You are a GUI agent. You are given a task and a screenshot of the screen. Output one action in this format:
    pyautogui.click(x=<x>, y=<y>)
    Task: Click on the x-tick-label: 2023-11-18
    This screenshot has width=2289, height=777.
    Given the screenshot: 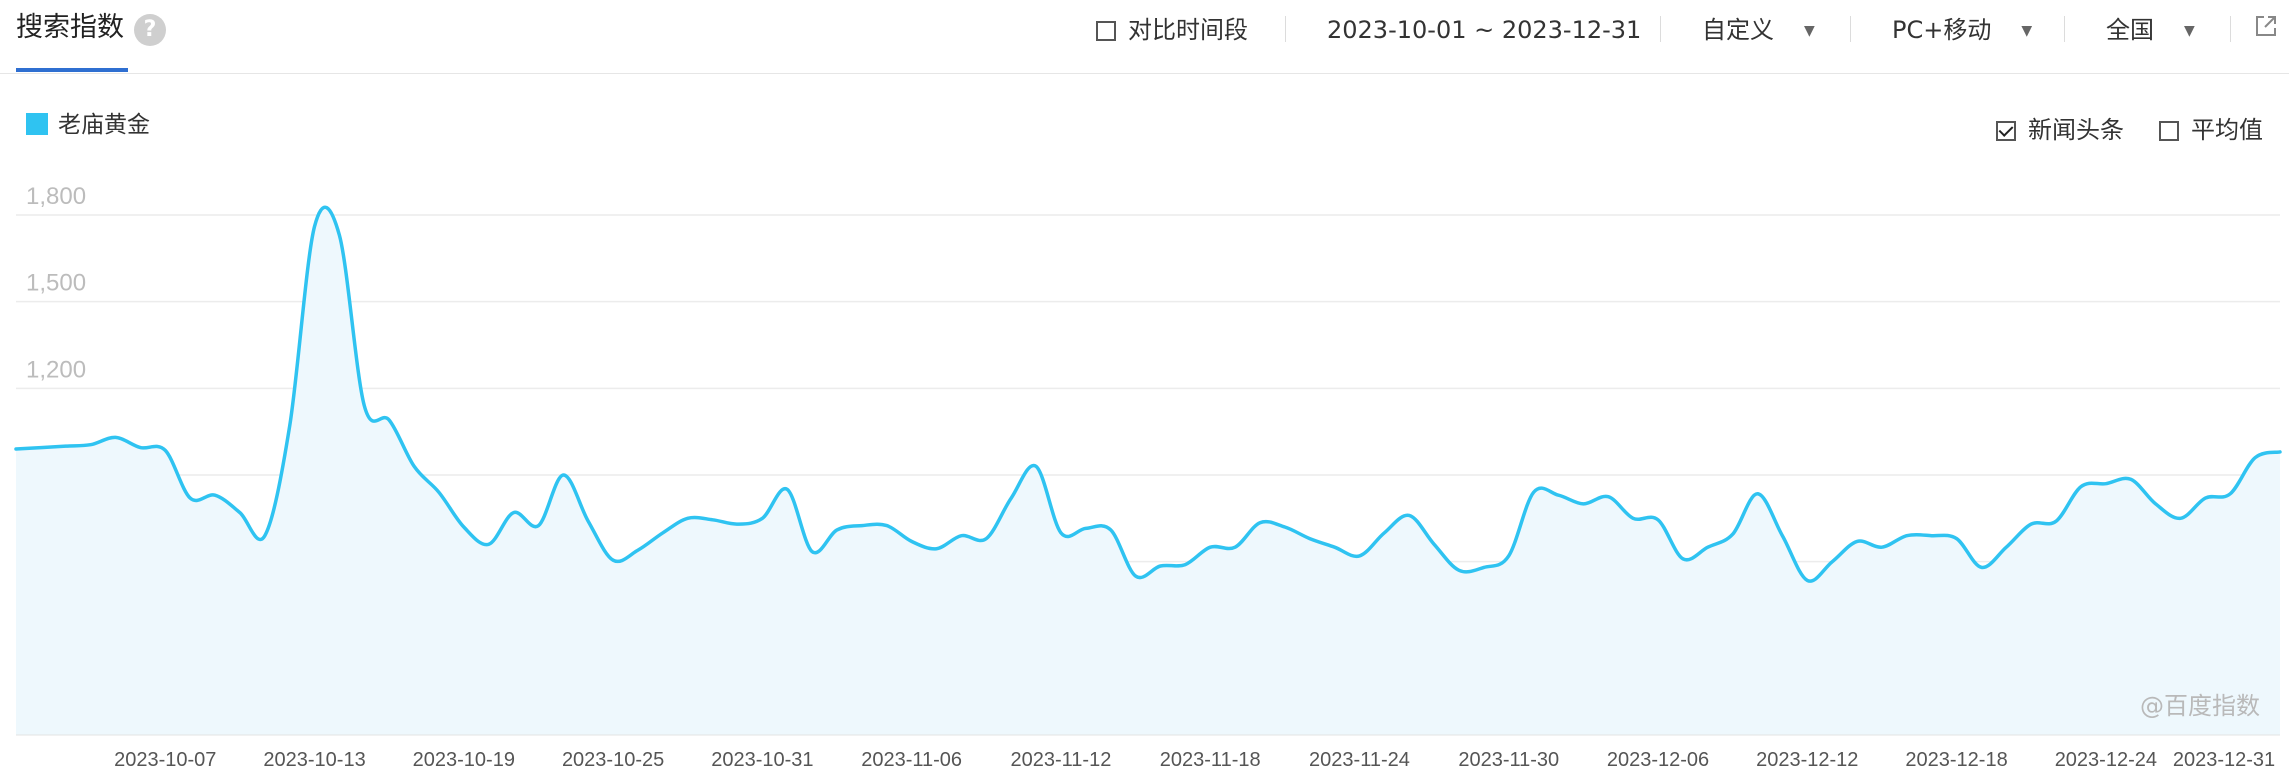 What is the action you would take?
    pyautogui.click(x=1210, y=760)
    